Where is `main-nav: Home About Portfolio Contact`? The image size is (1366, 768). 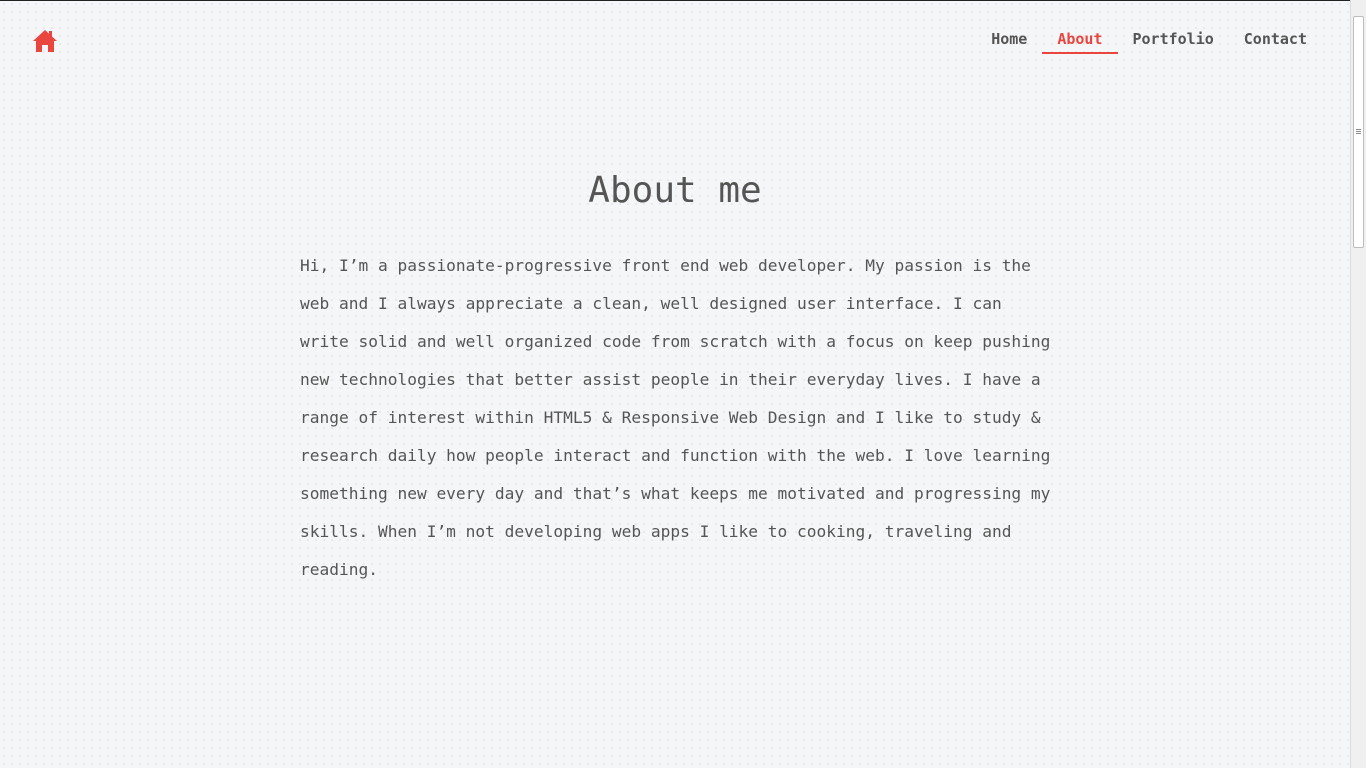
main-nav: Home About Portfolio Contact is located at coordinates (1149, 42).